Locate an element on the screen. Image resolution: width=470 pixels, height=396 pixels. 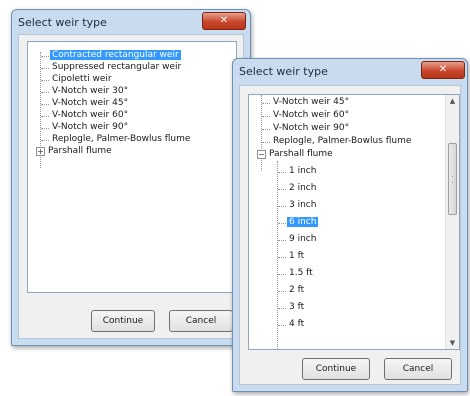
tree-item-parshall-9-inch: 9 inch is located at coordinates (302, 239).